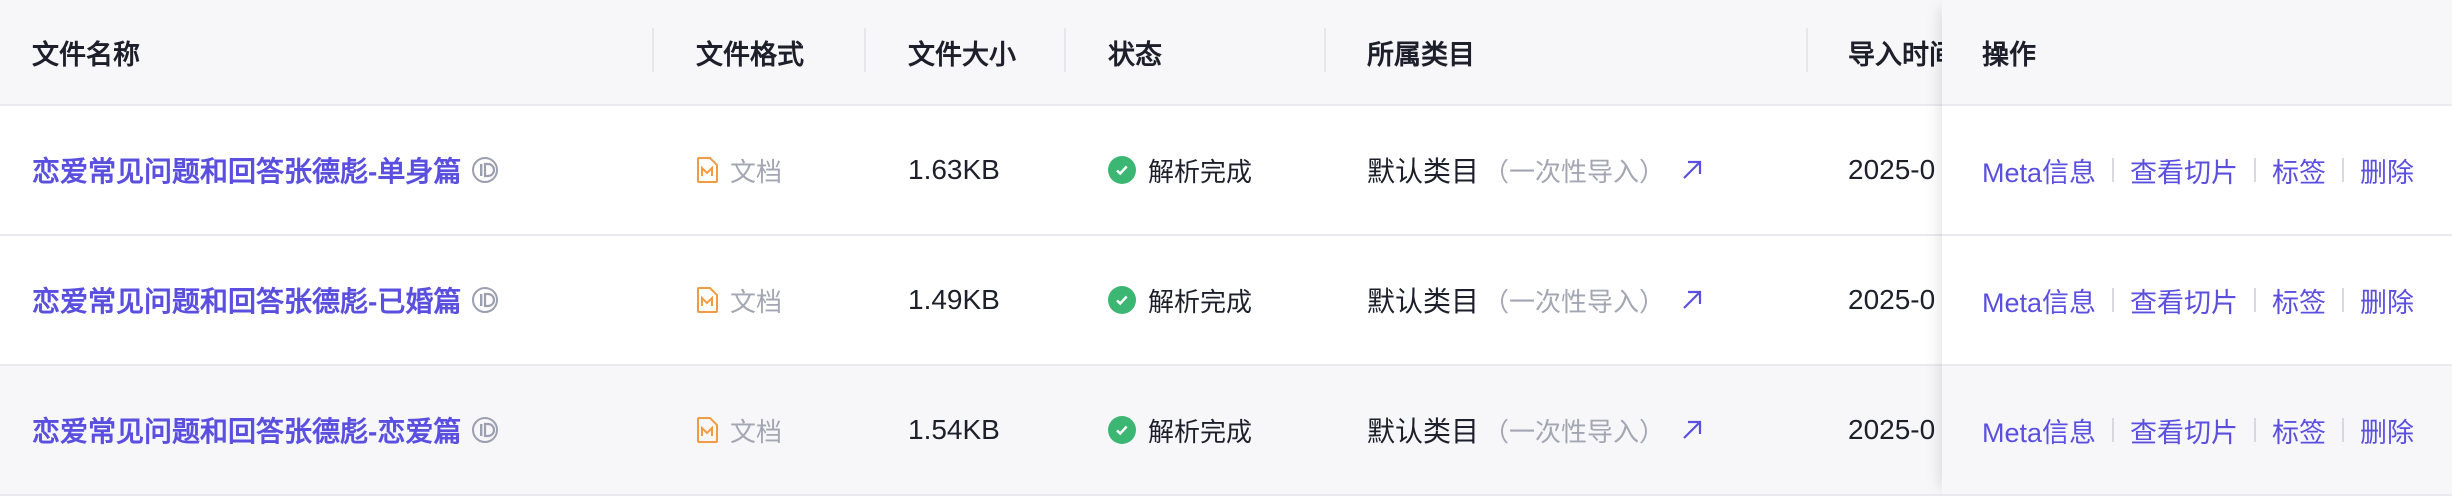 The width and height of the screenshot is (2452, 496). I want to click on column-header-status: 状态, so click(1135, 54).